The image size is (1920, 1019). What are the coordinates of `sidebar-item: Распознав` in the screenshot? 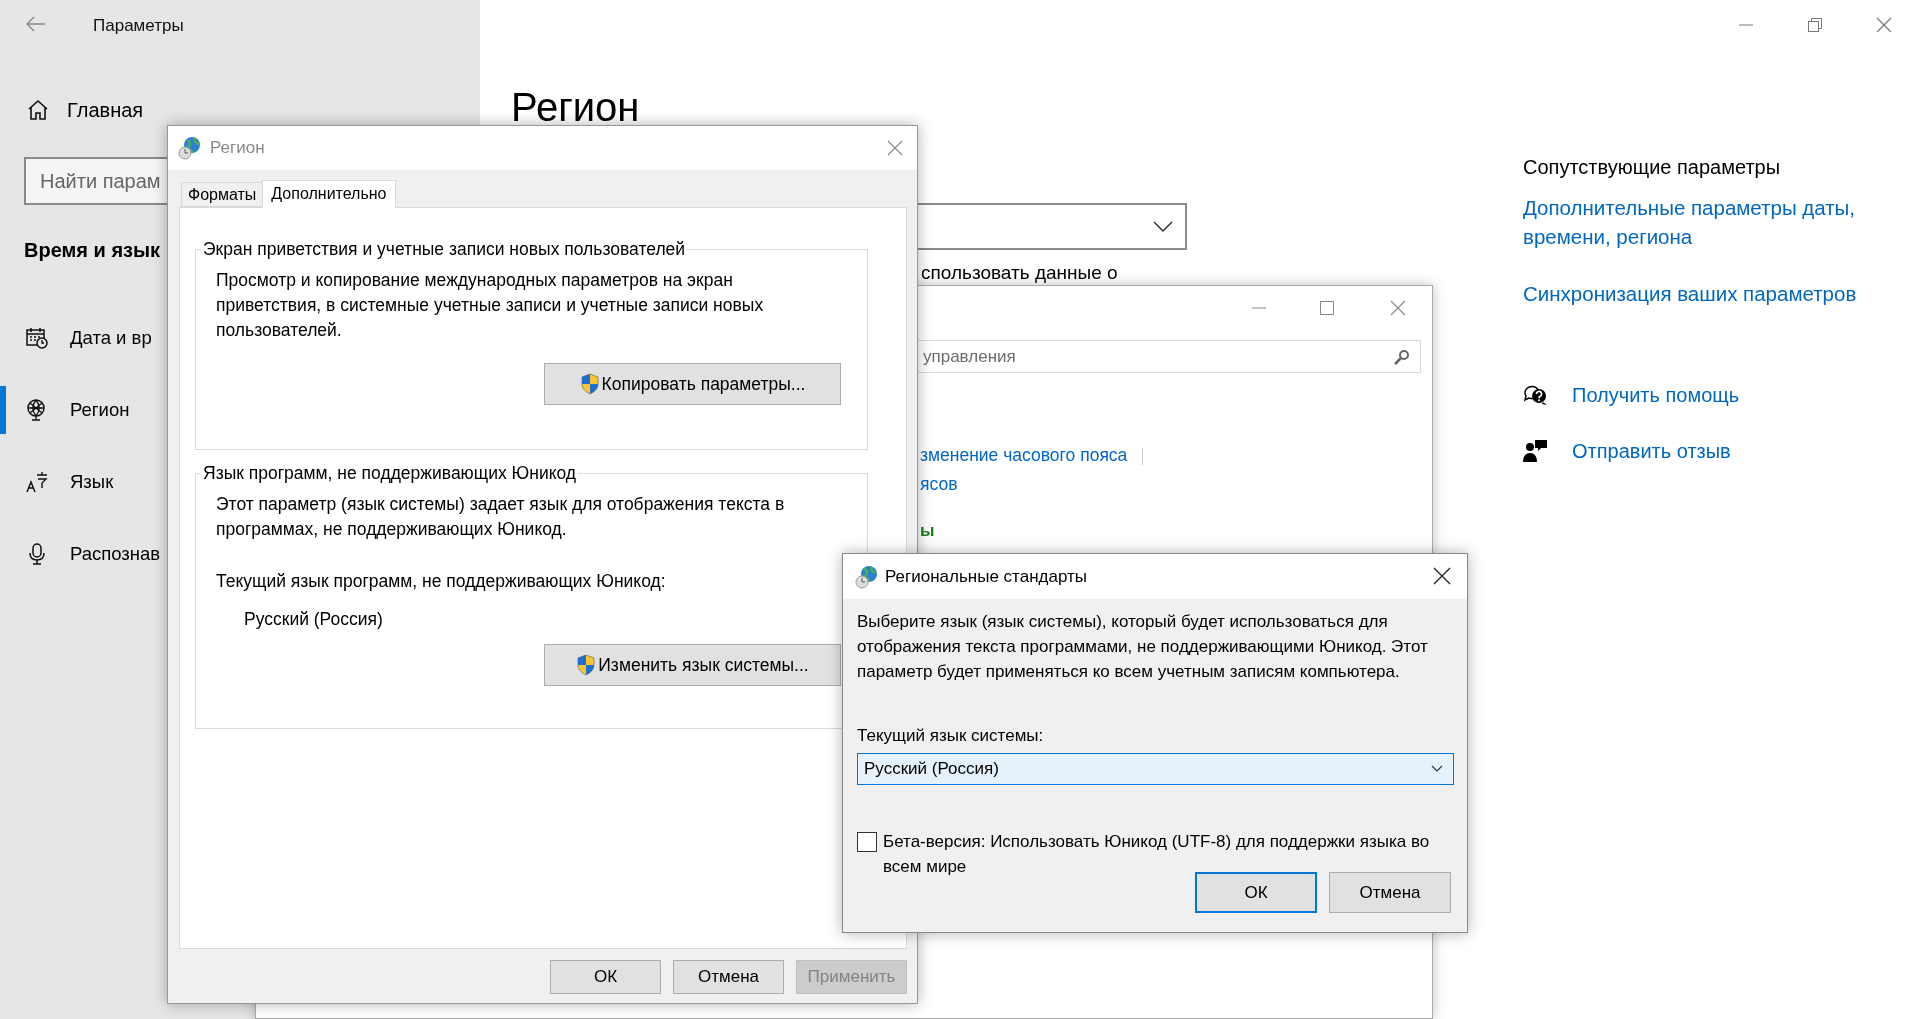 It's located at (80, 554).